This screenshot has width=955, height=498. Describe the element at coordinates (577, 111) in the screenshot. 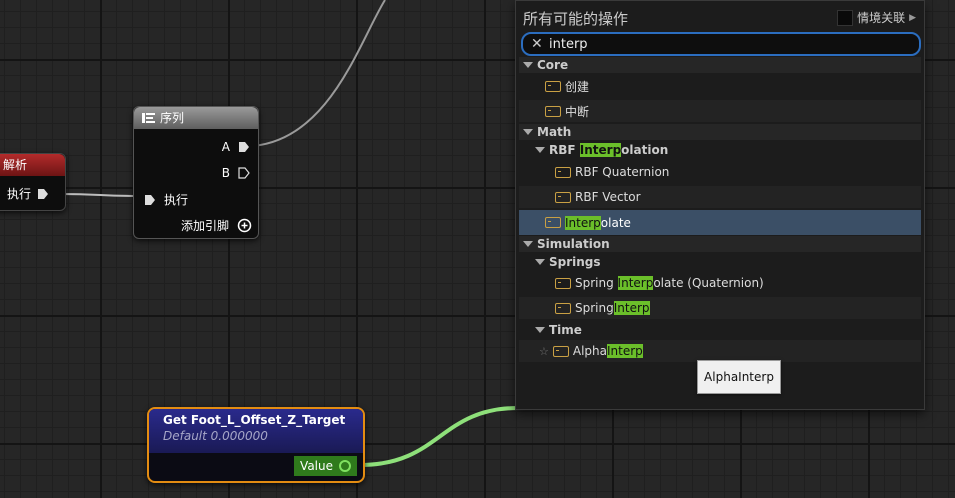

I see `action-label: 中断` at that location.